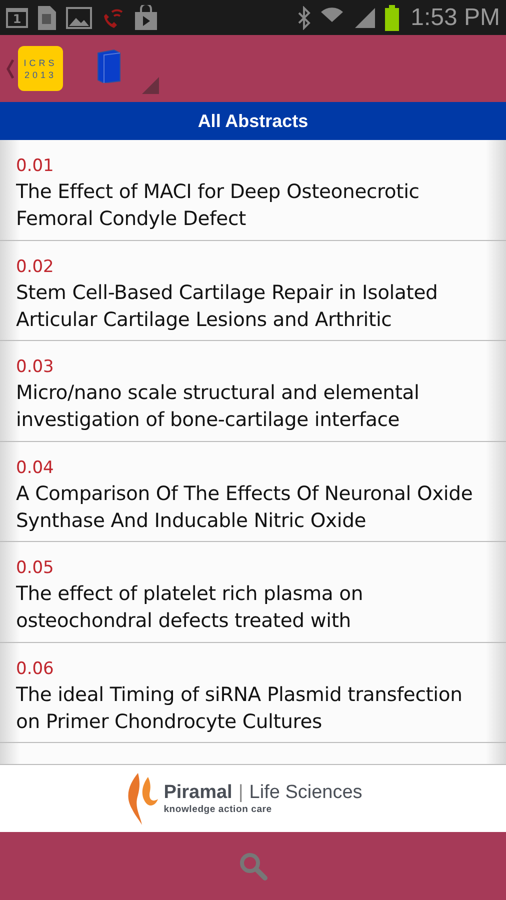 This screenshot has width=506, height=900. What do you see at coordinates (455, 18) in the screenshot?
I see `clock-time: 1:53 PM` at bounding box center [455, 18].